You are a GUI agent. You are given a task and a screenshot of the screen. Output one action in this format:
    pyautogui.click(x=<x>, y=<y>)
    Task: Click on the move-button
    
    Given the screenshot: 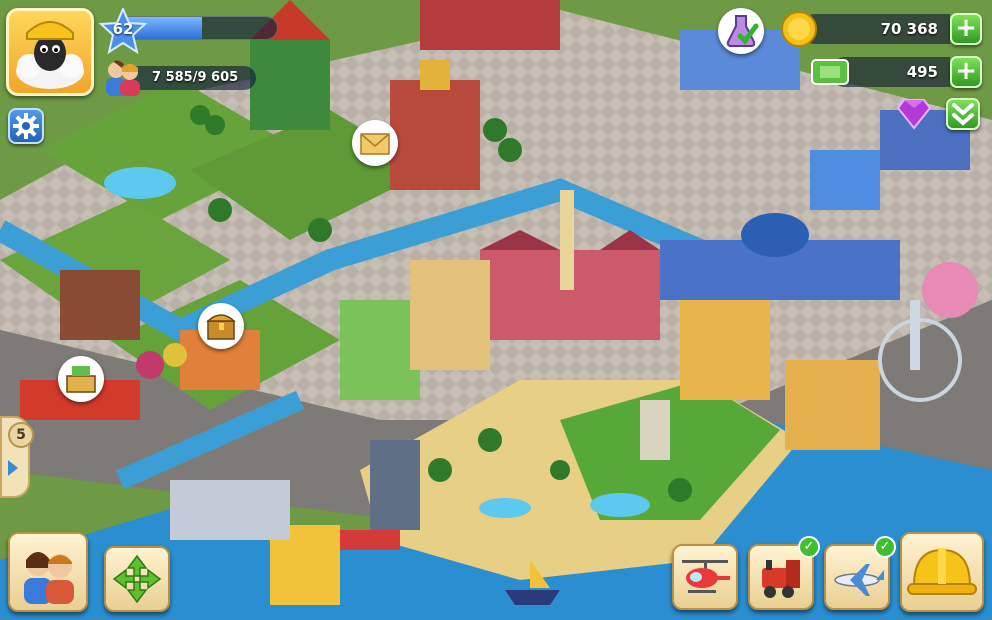 What is the action you would take?
    pyautogui.click(x=137, y=579)
    